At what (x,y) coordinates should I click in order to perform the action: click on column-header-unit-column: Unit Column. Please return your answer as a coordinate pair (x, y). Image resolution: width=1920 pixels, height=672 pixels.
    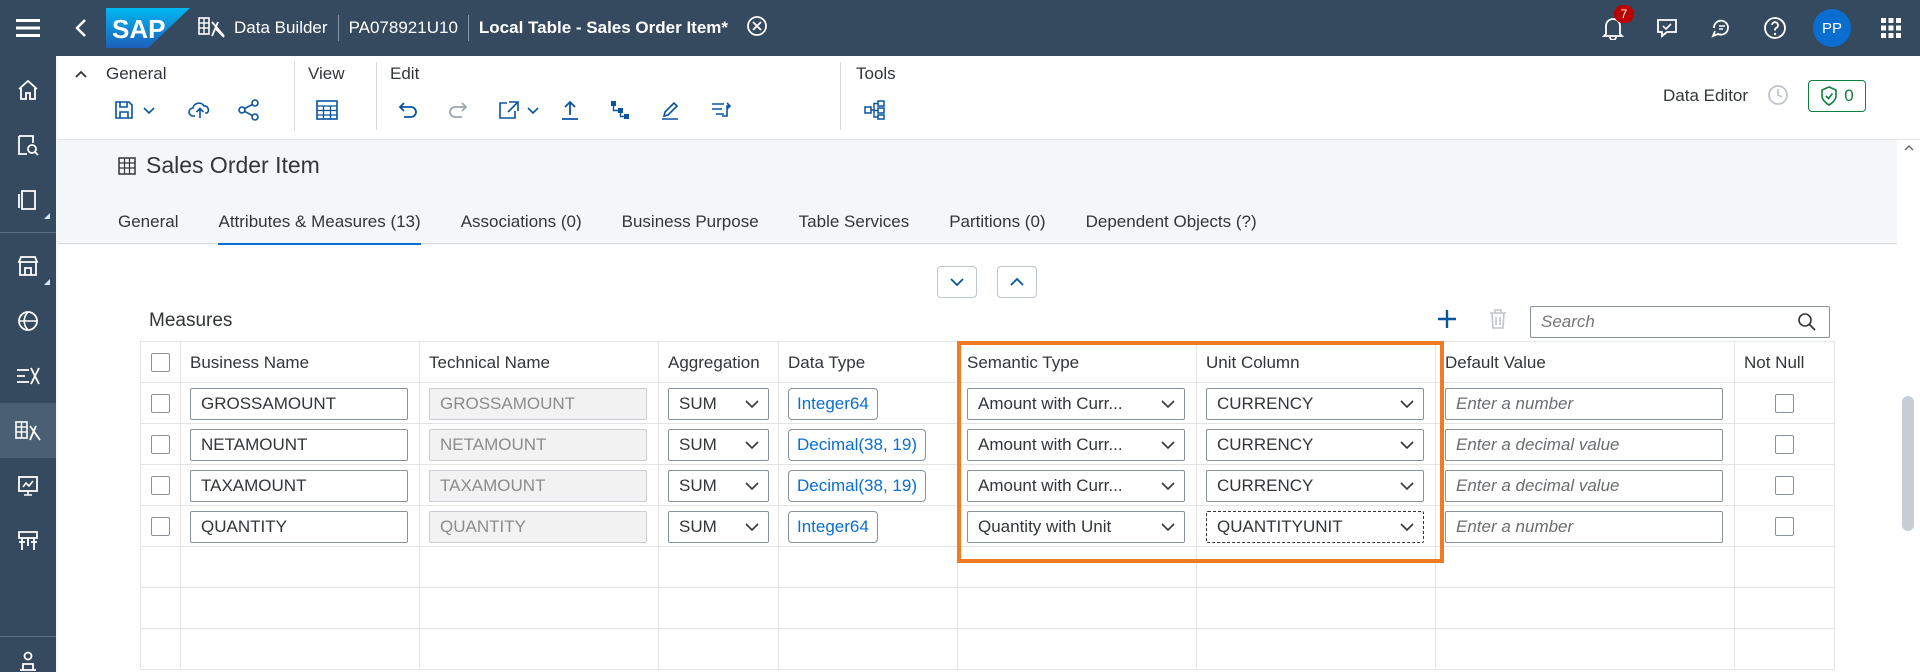
    Looking at the image, I should click on (1315, 362).